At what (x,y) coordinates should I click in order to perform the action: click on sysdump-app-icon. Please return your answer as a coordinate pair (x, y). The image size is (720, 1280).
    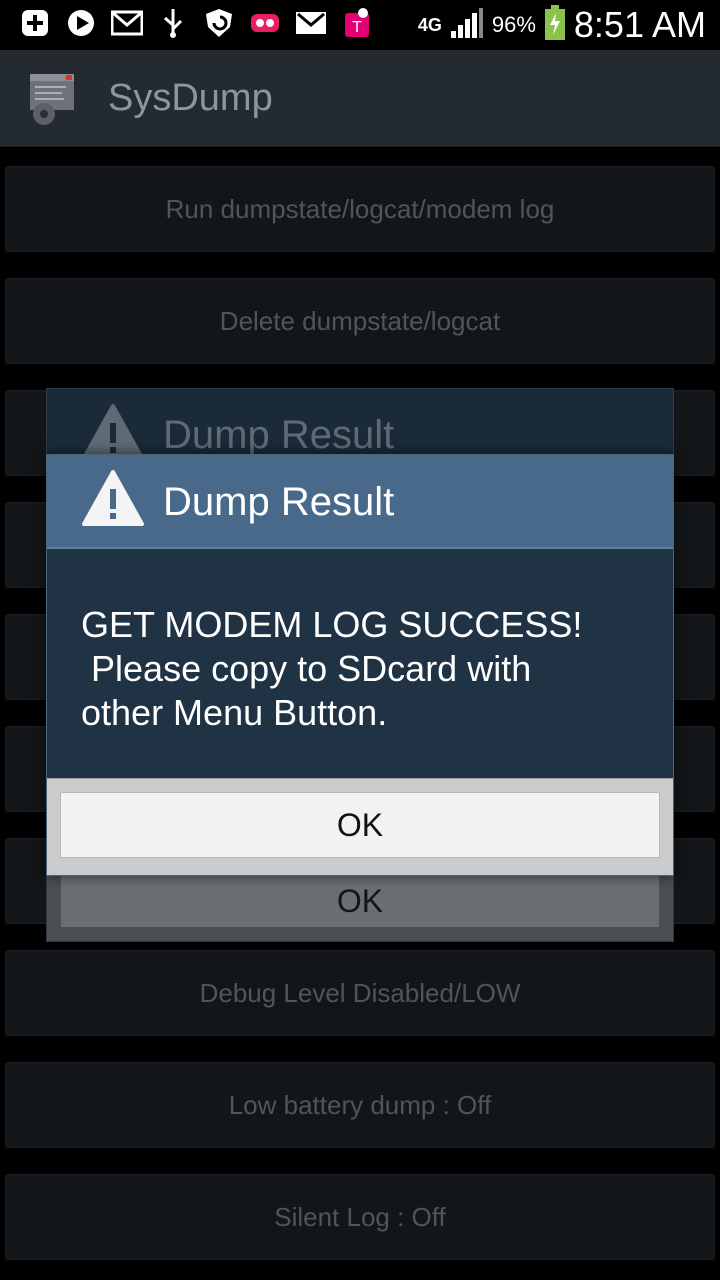
    Looking at the image, I should click on (55, 99).